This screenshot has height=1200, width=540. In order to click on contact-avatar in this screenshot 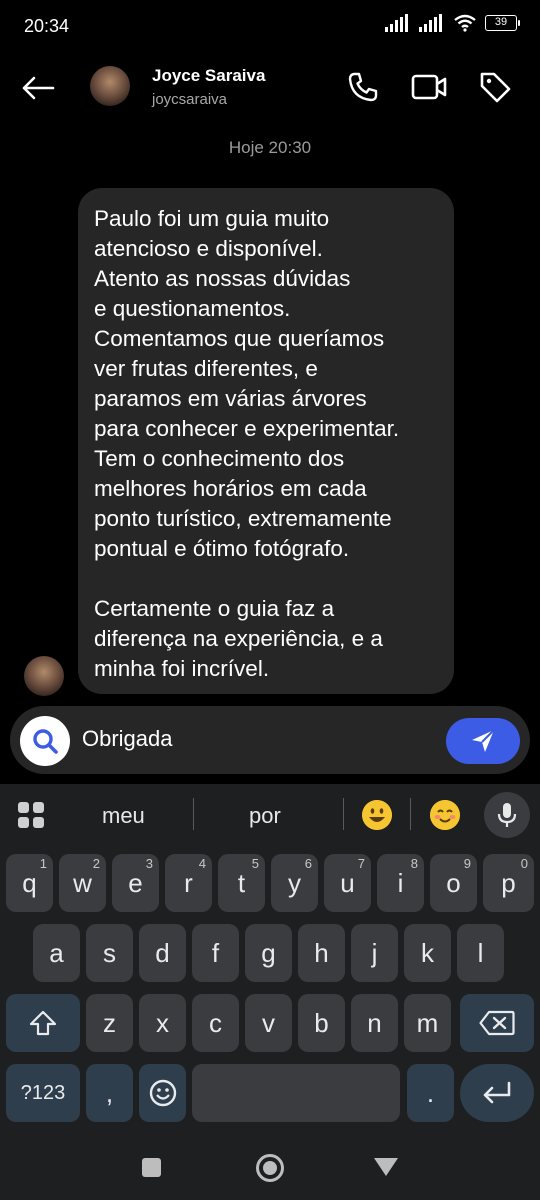, I will do `click(110, 86)`.